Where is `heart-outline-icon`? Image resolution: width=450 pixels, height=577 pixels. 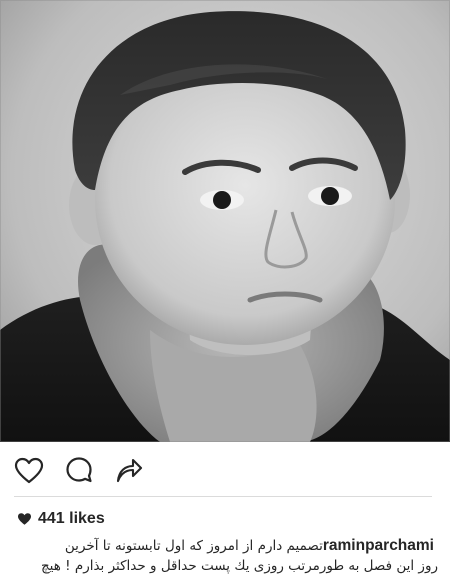 heart-outline-icon is located at coordinates (29, 470).